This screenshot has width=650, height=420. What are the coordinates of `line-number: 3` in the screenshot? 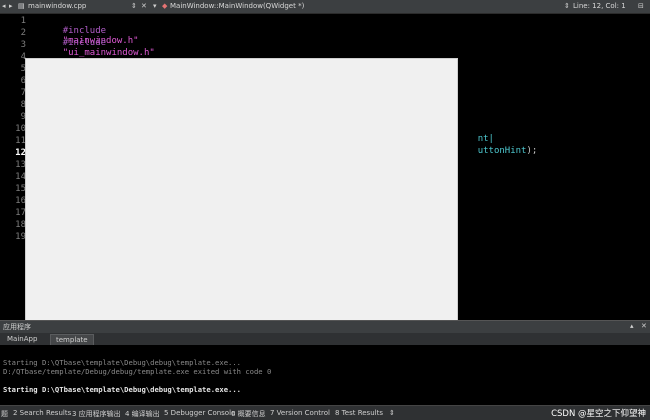 It's located at (23, 45).